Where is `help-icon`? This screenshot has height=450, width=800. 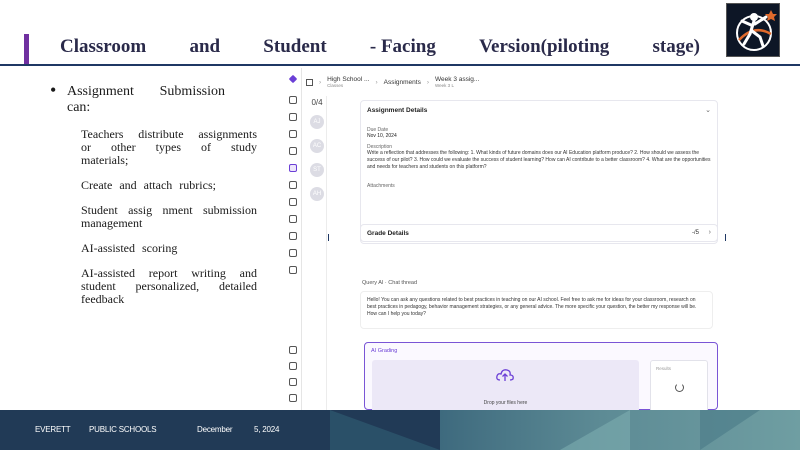 help-icon is located at coordinates (293, 366).